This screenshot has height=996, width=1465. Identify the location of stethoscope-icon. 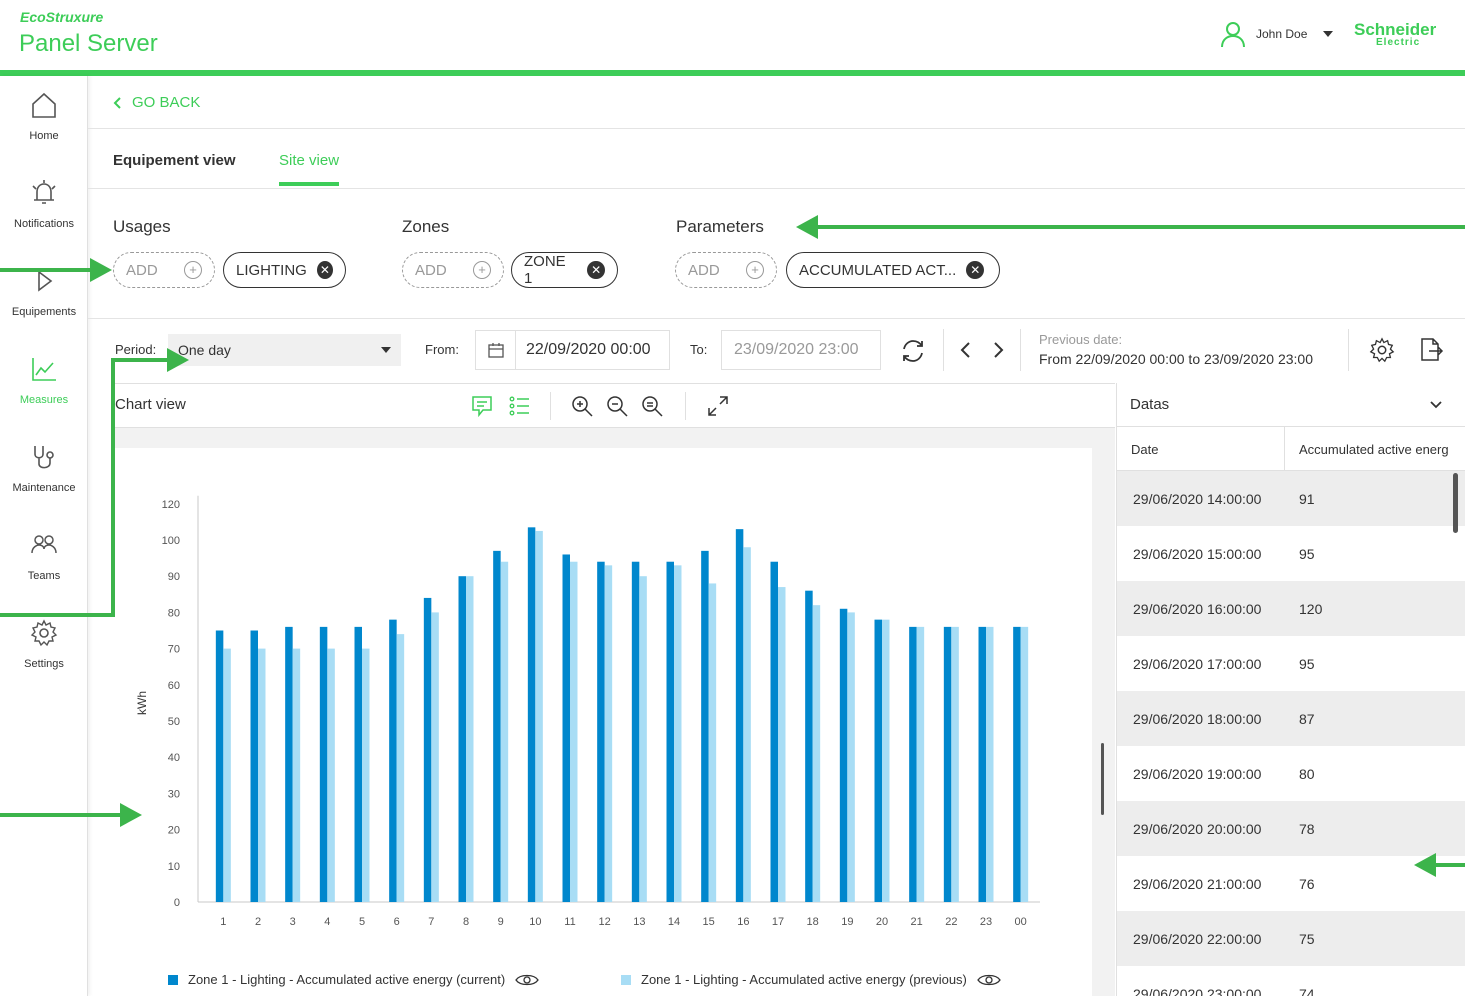
(44, 457).